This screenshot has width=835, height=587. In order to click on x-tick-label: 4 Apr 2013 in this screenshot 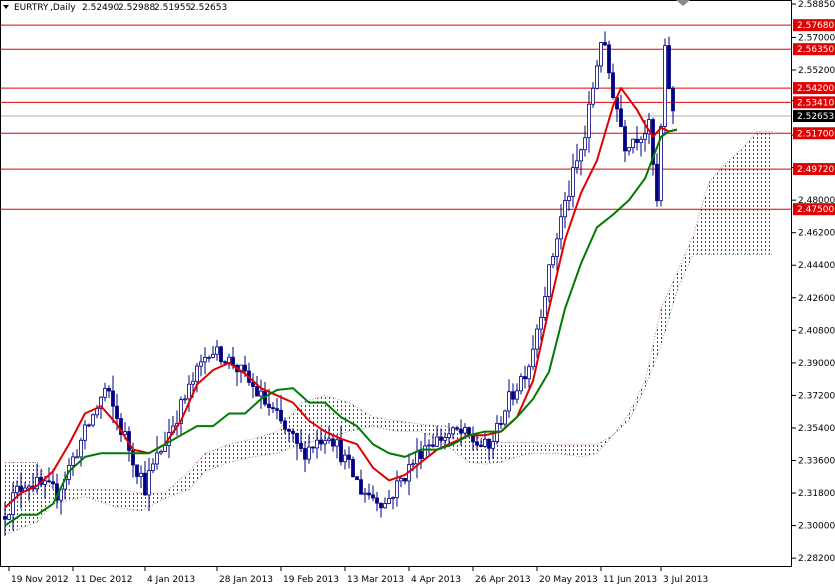, I will do `click(436, 580)`.